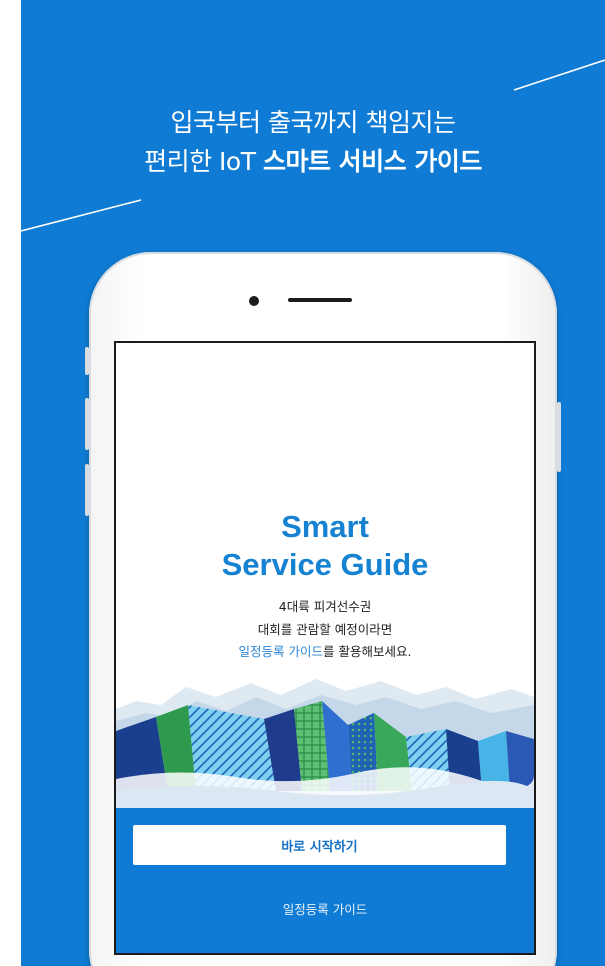 The height and width of the screenshot is (966, 605). Describe the element at coordinates (325, 526) in the screenshot. I see `app-title-line1: Smart` at that location.